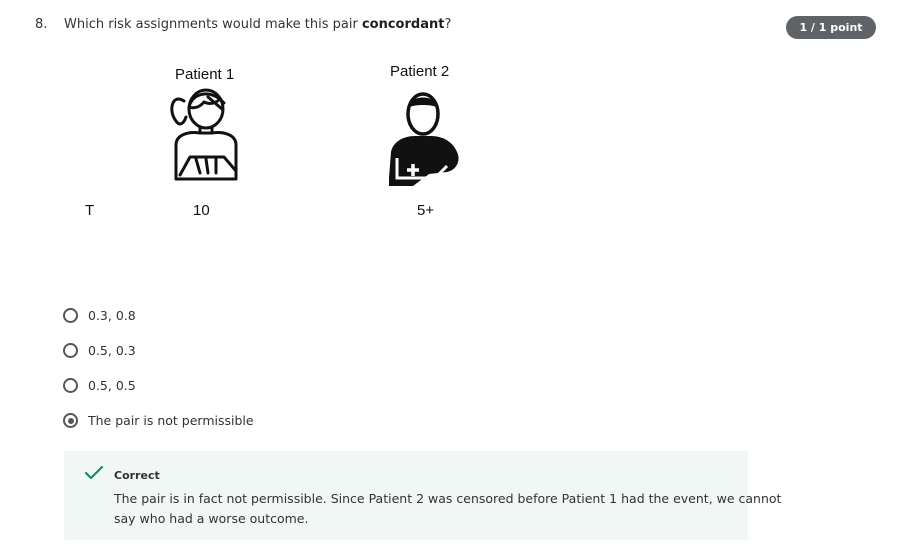 Image resolution: width=913 pixels, height=559 pixels. What do you see at coordinates (94, 472) in the screenshot?
I see `checkmark-icon` at bounding box center [94, 472].